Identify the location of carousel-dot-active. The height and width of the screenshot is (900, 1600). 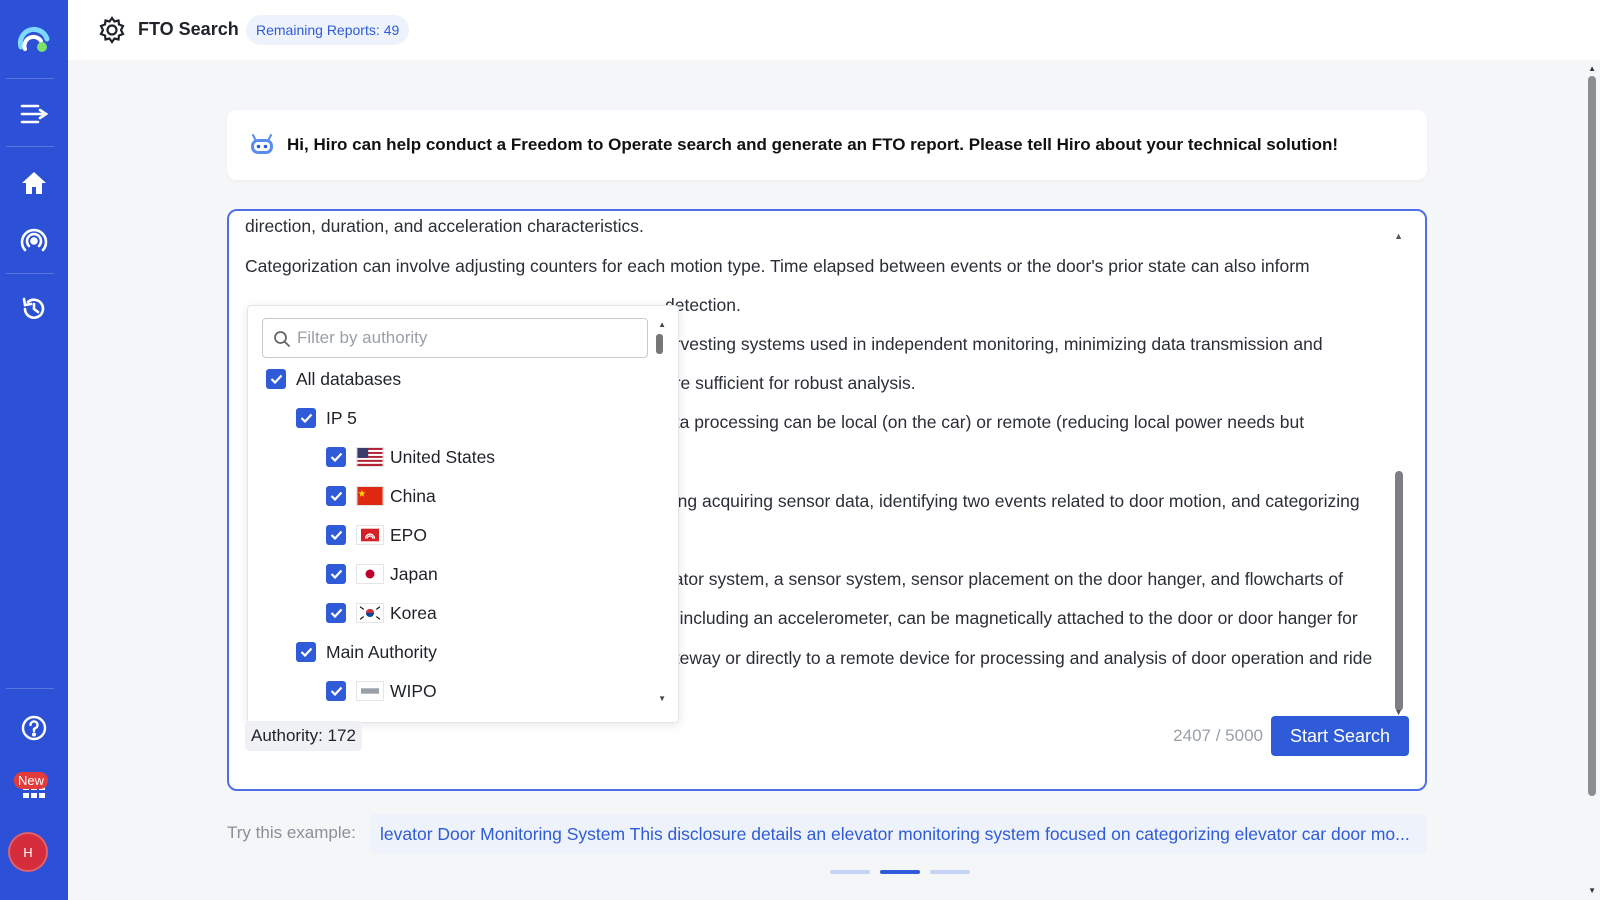
(900, 872).